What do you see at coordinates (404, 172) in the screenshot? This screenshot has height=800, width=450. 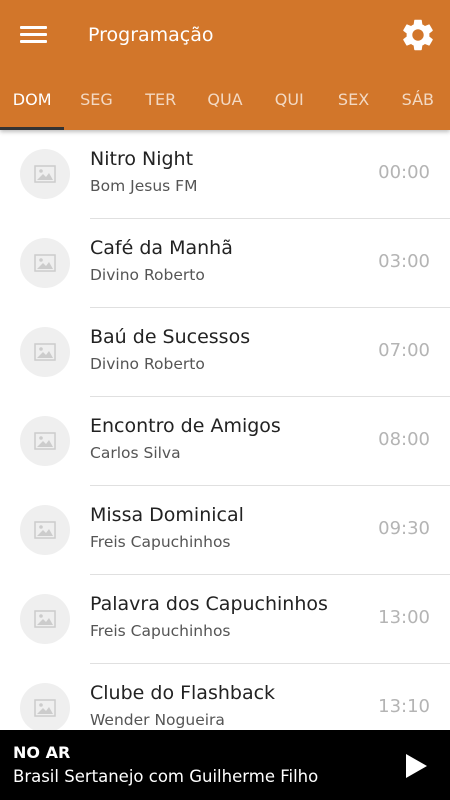 I see `program-time: 00:00` at bounding box center [404, 172].